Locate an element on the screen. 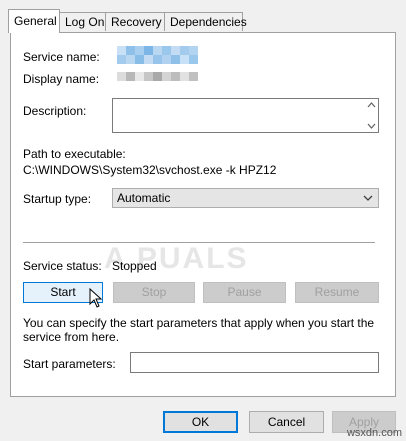  tab-recovery: Recovery is located at coordinates (135, 21).